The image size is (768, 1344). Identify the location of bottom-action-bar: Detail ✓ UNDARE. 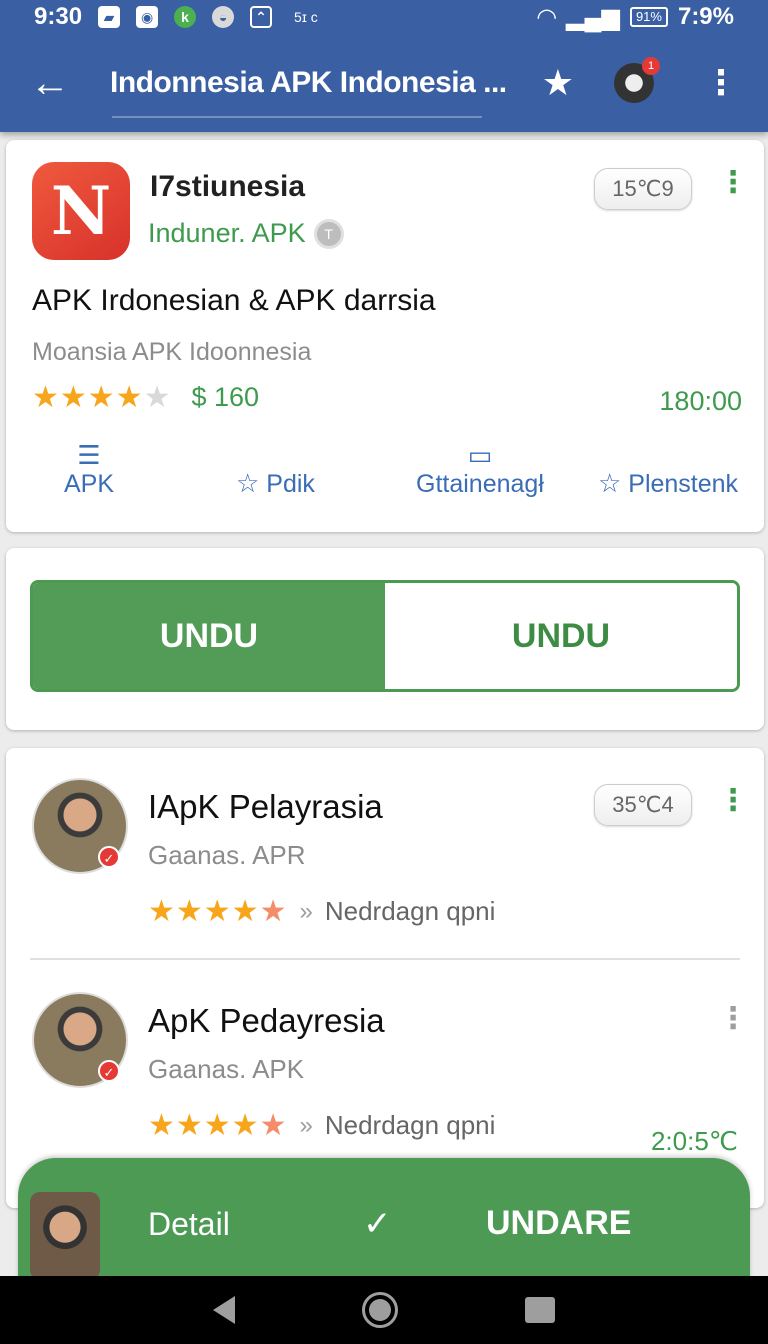
(384, 1223).